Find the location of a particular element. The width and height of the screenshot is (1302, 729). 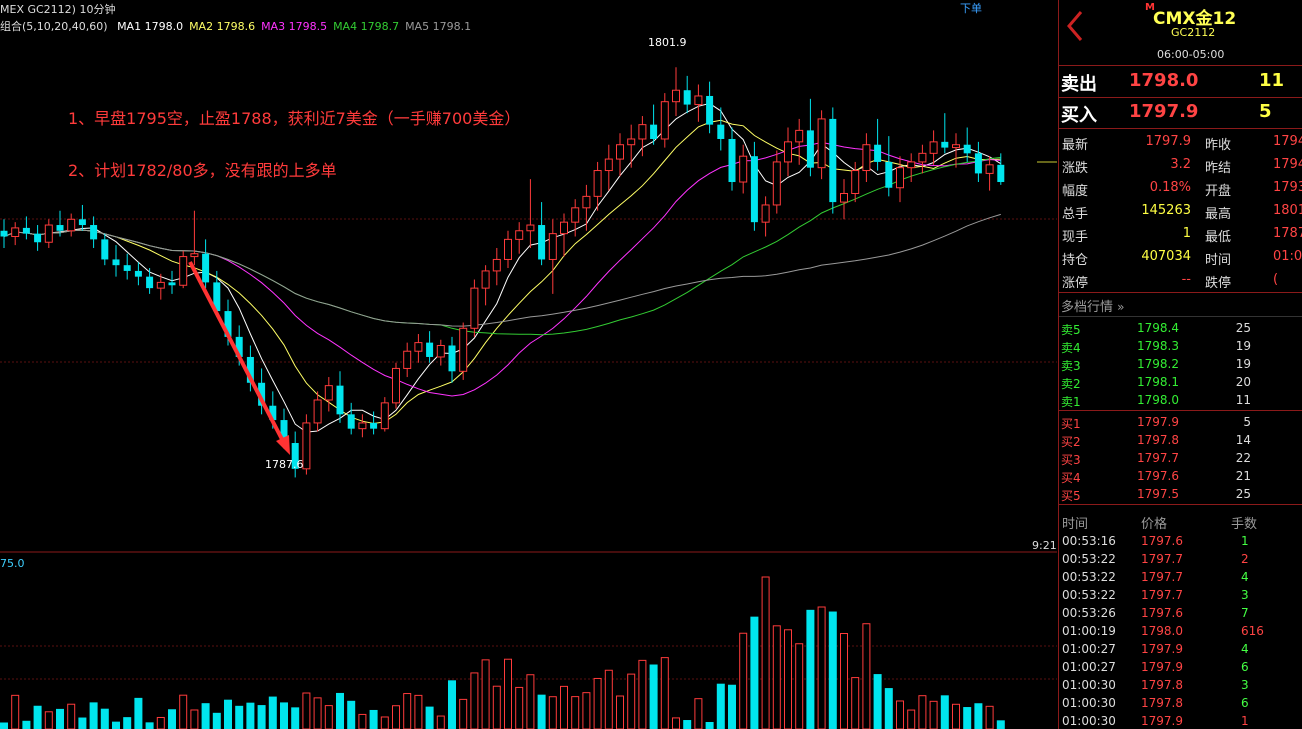

trade-time: 01:00:30 is located at coordinates (1089, 721).